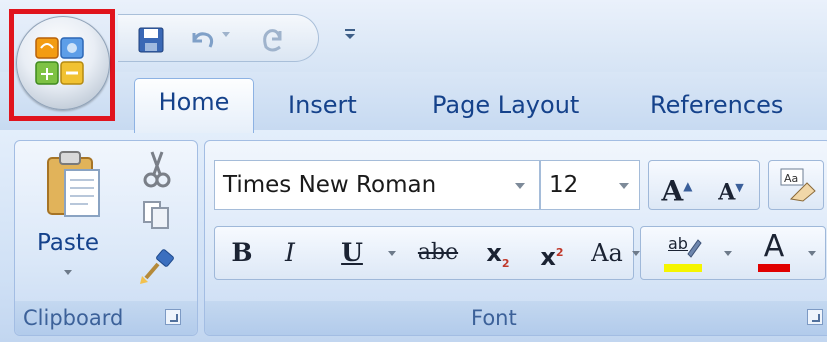 The height and width of the screenshot is (342, 827). What do you see at coordinates (173, 317) in the screenshot?
I see `clipboard-launcher-icon` at bounding box center [173, 317].